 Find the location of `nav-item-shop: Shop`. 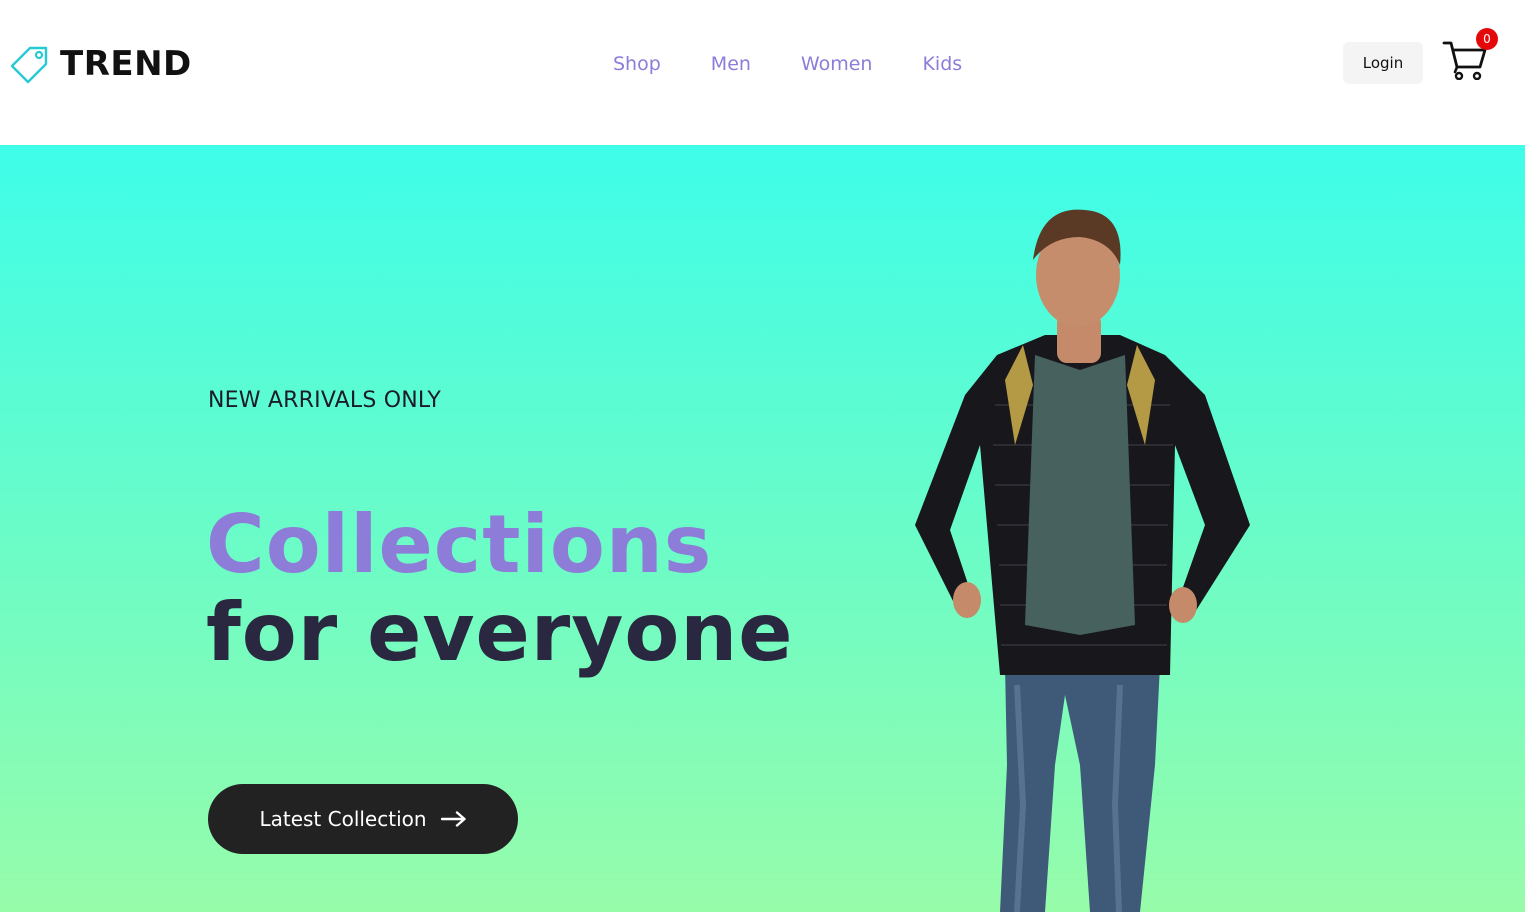

nav-item-shop: Shop is located at coordinates (637, 64).